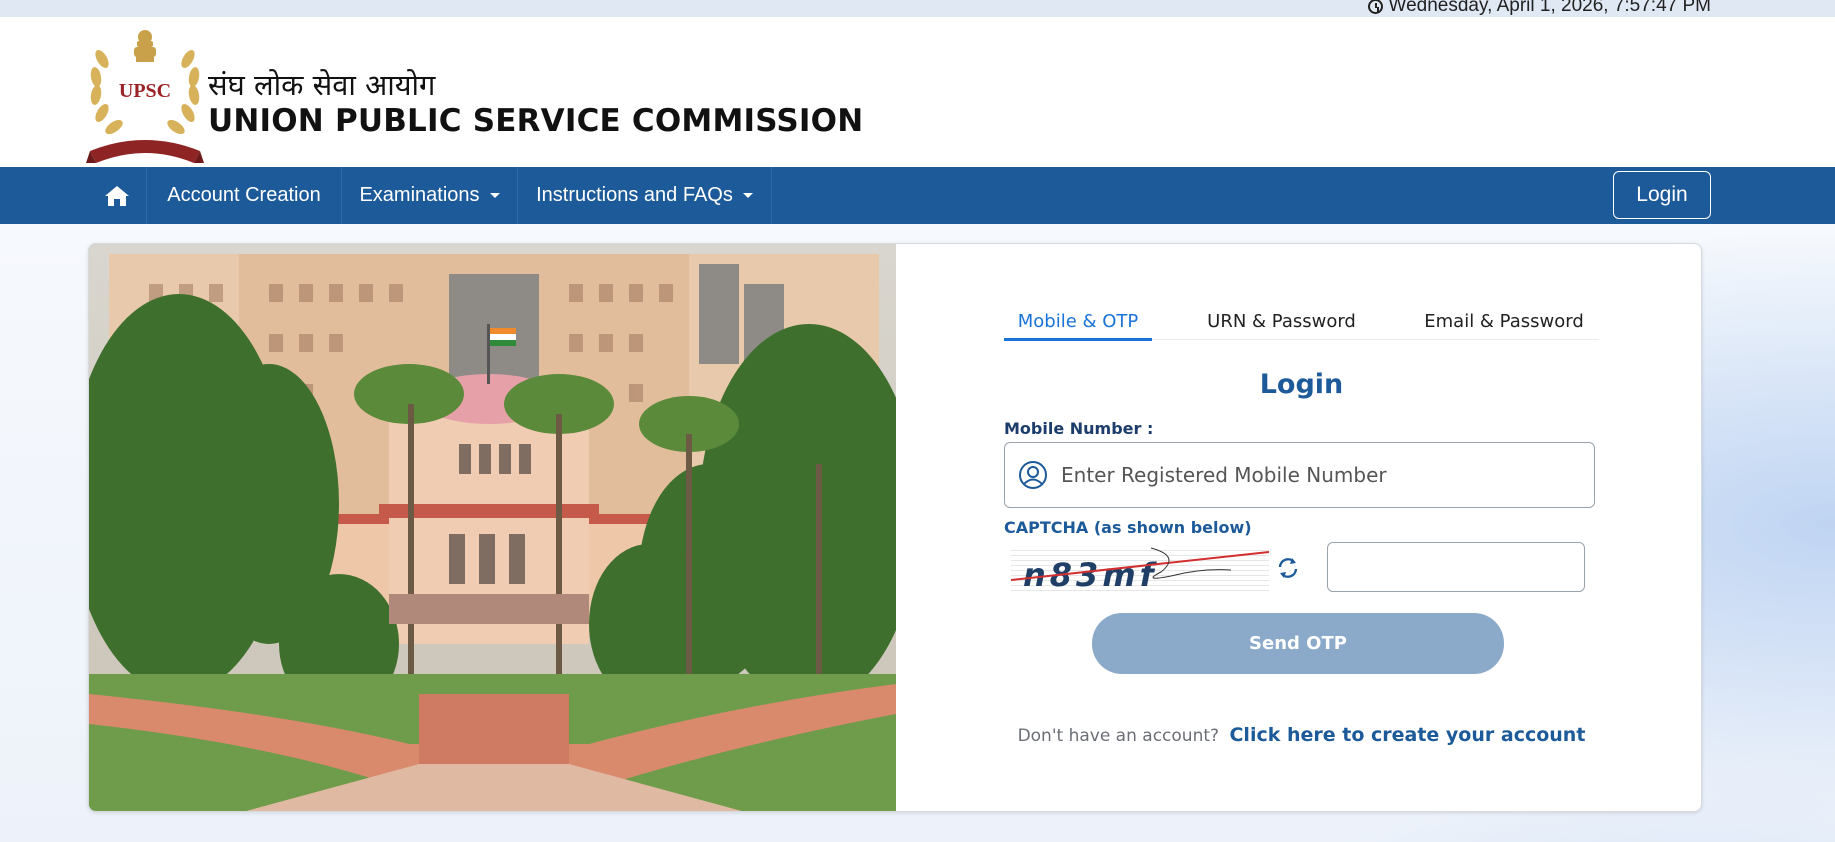 This screenshot has width=1835, height=842. What do you see at coordinates (1301, 384) in the screenshot?
I see `login-title: Login` at bounding box center [1301, 384].